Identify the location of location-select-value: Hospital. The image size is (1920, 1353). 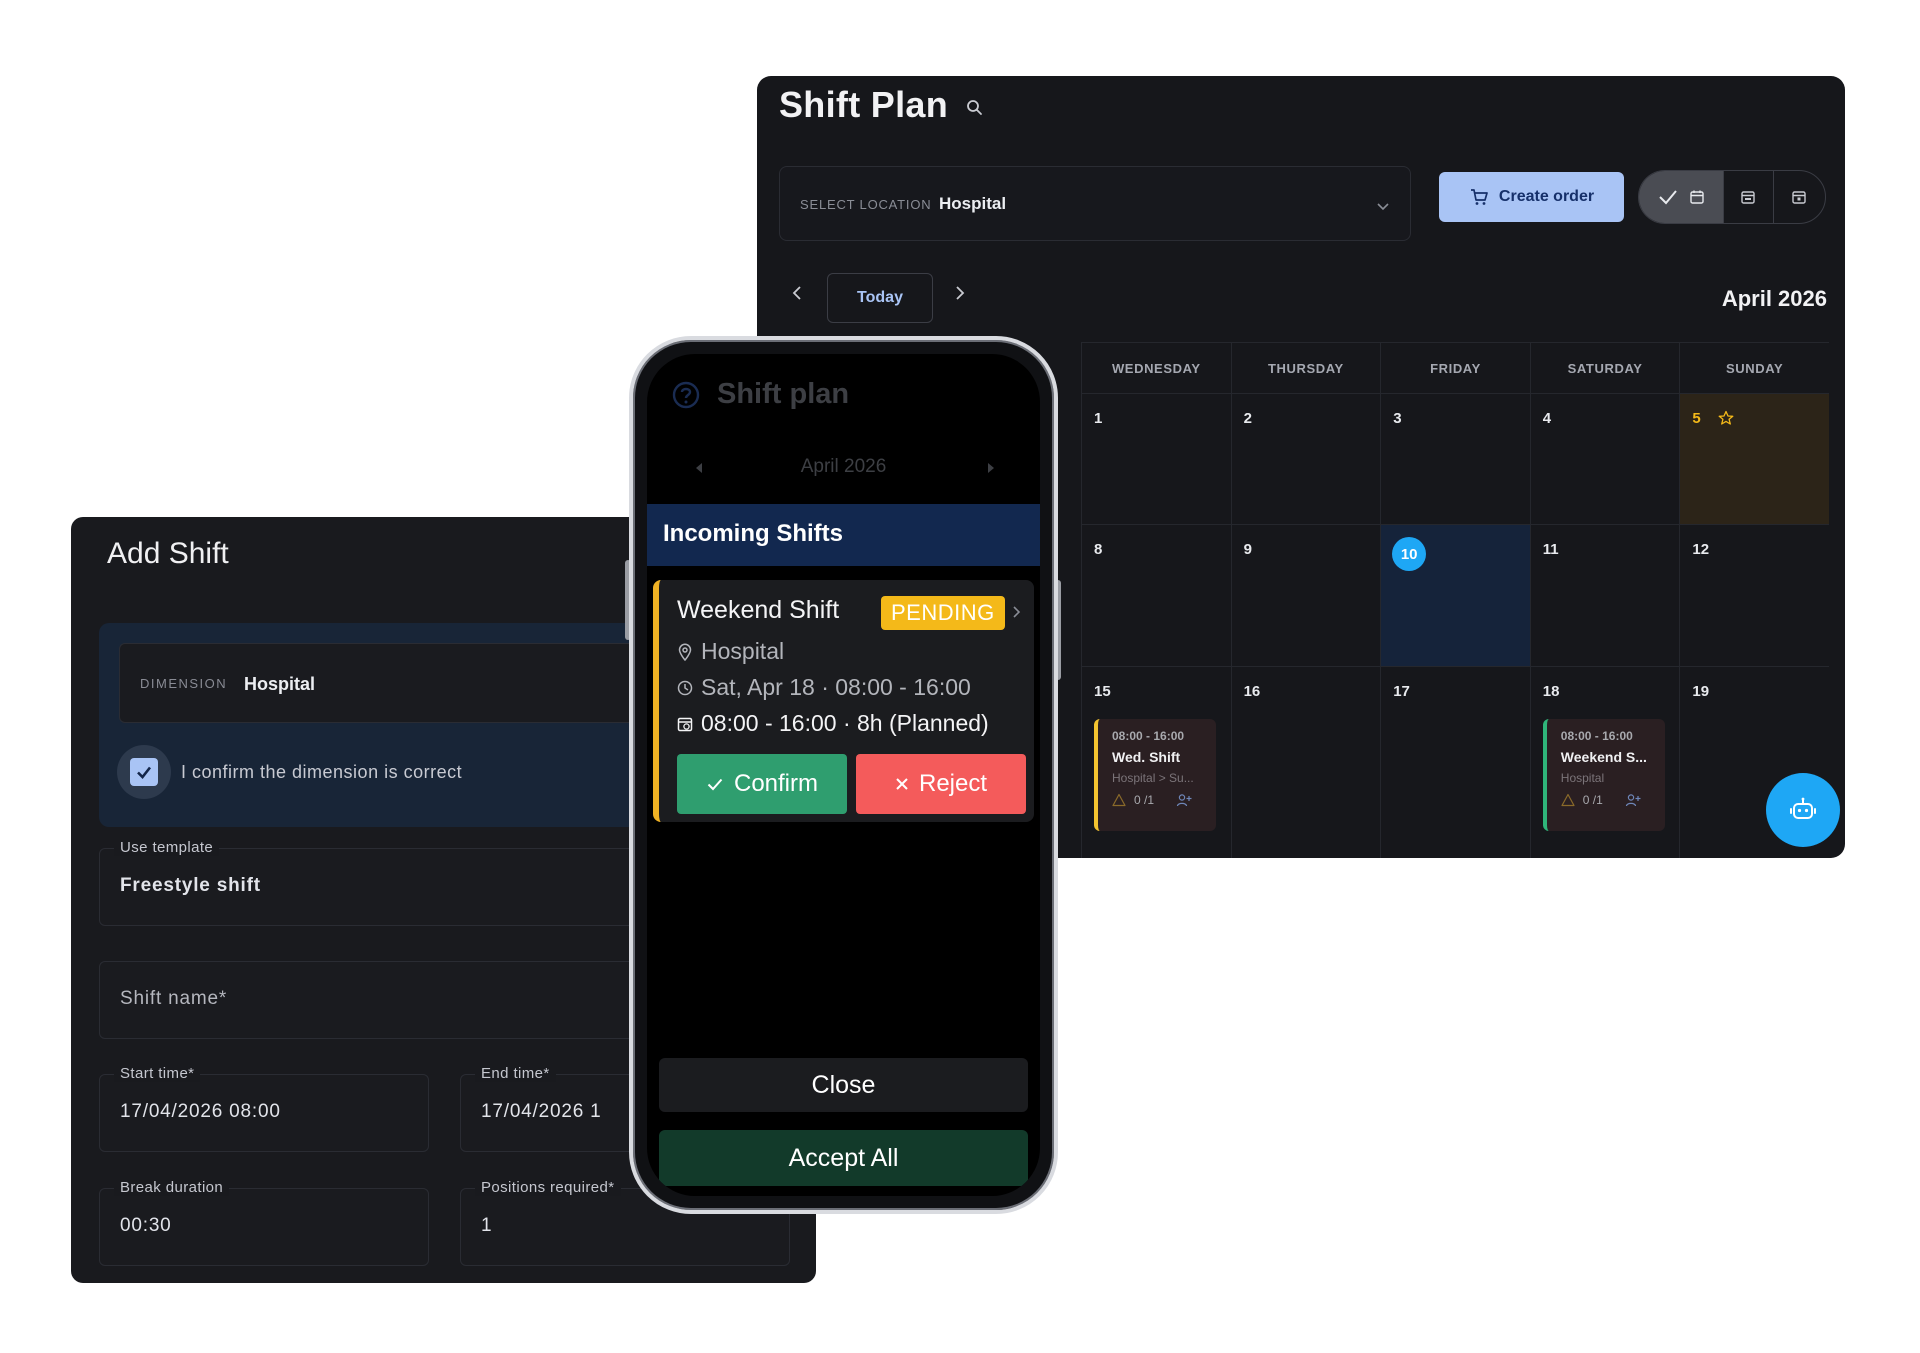
(973, 203).